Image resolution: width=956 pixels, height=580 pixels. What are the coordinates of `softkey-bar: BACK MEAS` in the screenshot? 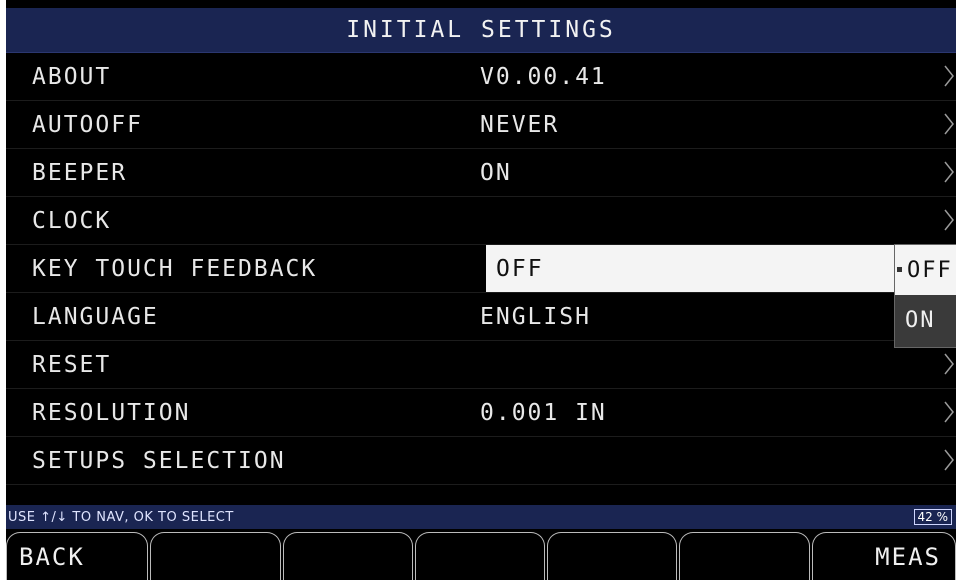 It's located at (481, 556).